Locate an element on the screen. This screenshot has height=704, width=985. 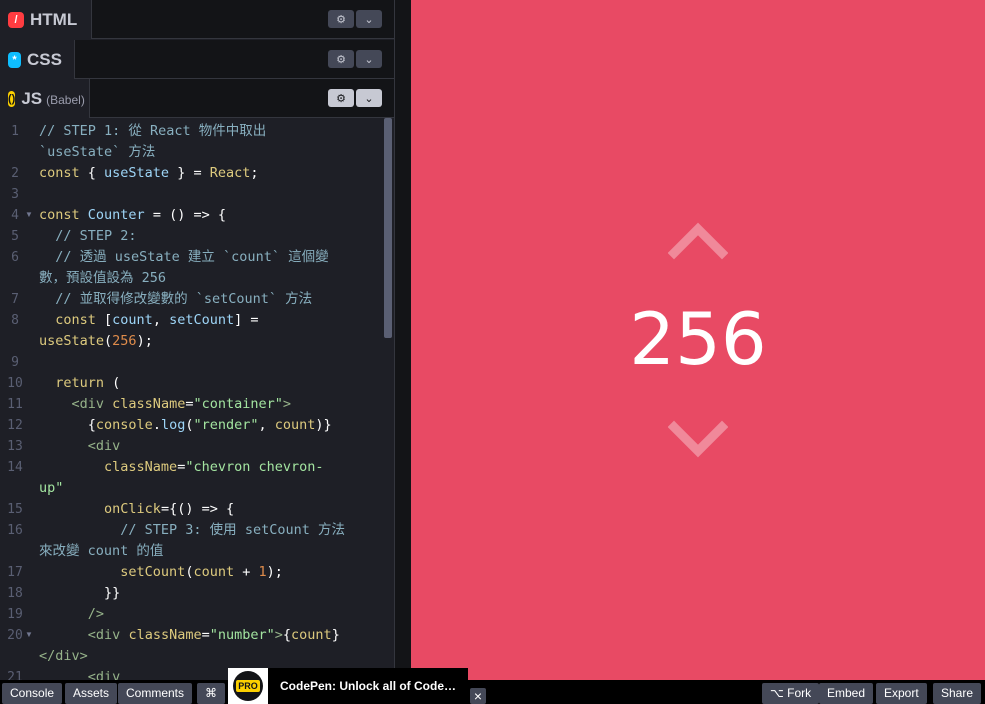
line-number: 10 is located at coordinates (15, 383).